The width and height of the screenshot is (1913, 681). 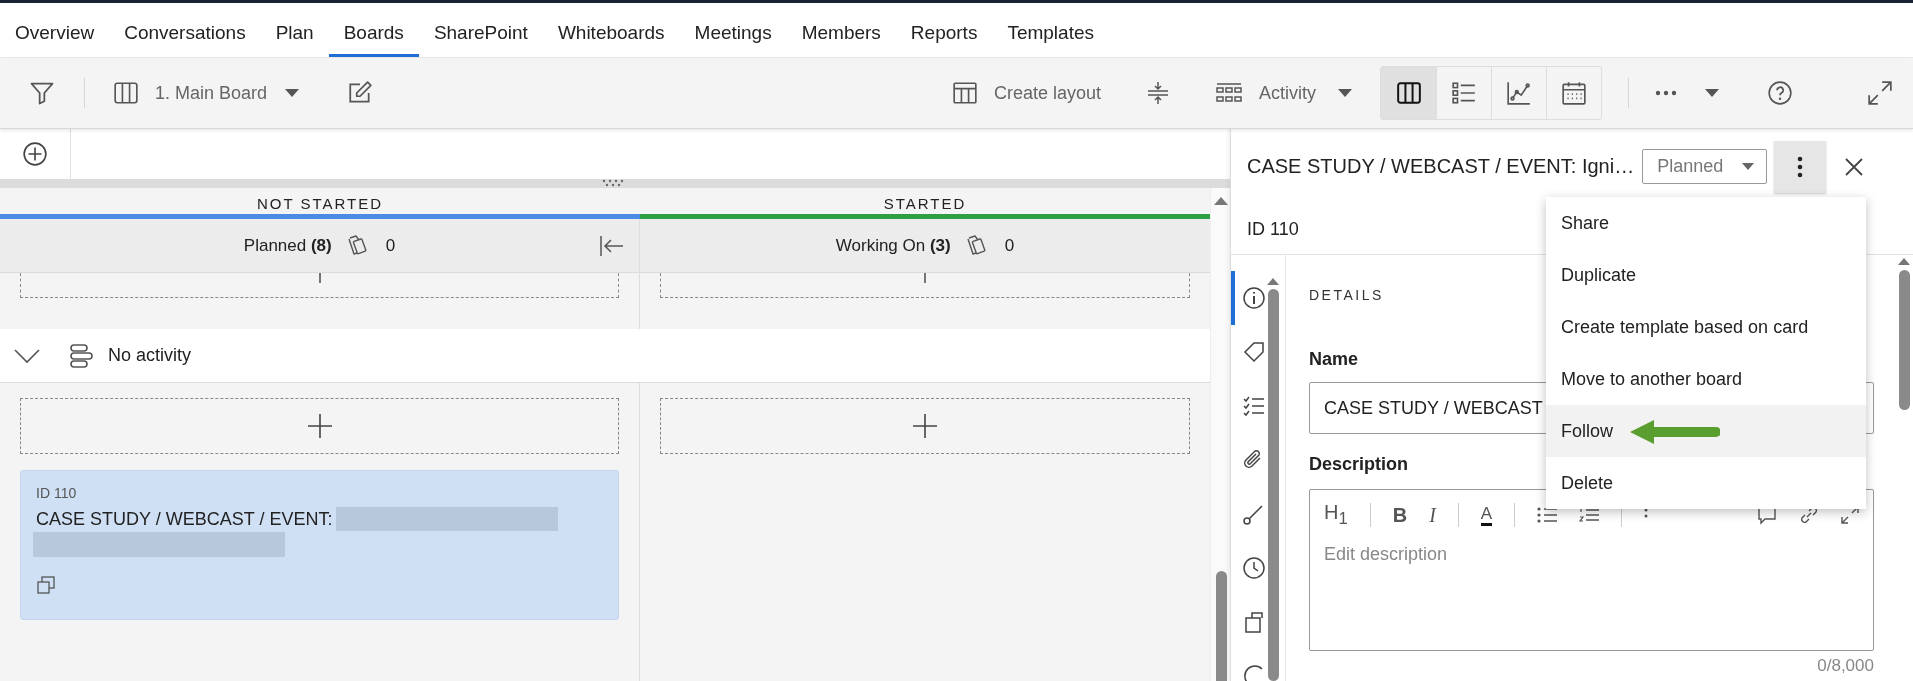 What do you see at coordinates (1666, 93) in the screenshot?
I see `dots-icon` at bounding box center [1666, 93].